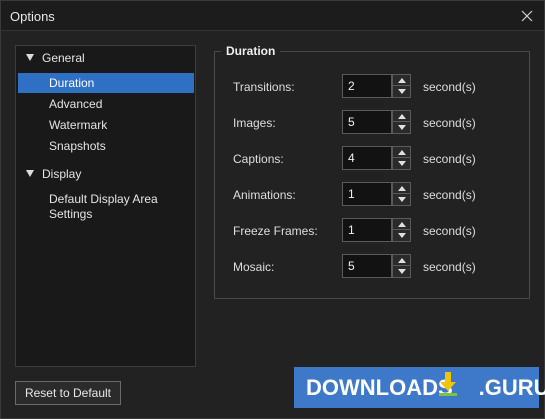 The height and width of the screenshot is (419, 545). I want to click on tree-item-label-line2: Settings, so click(71, 214).